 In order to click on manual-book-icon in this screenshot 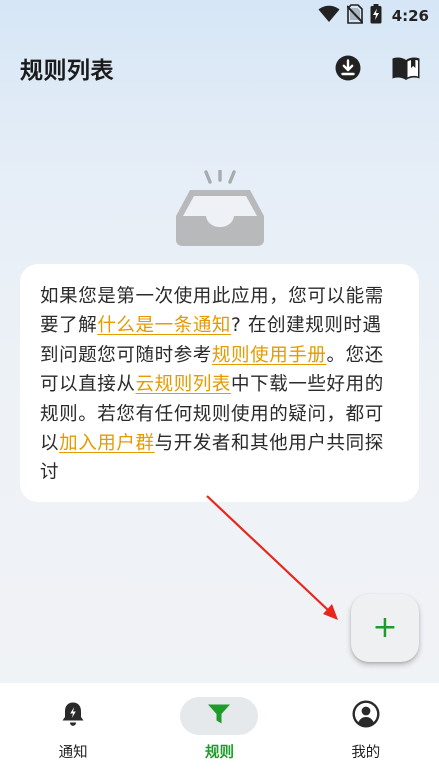, I will do `click(406, 68)`.